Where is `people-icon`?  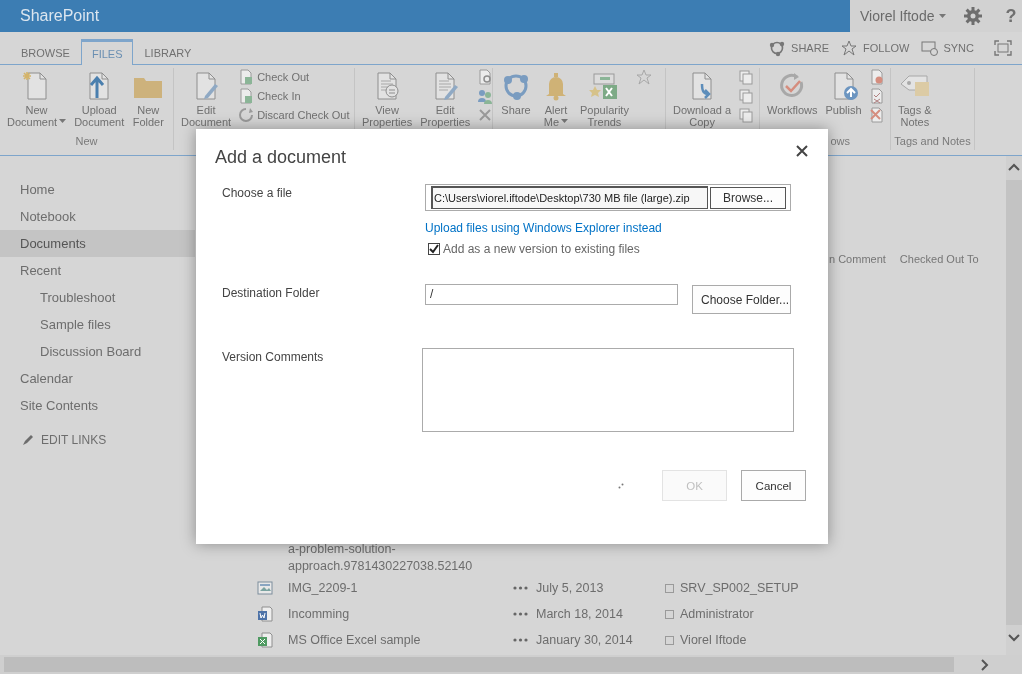 people-icon is located at coordinates (485, 96).